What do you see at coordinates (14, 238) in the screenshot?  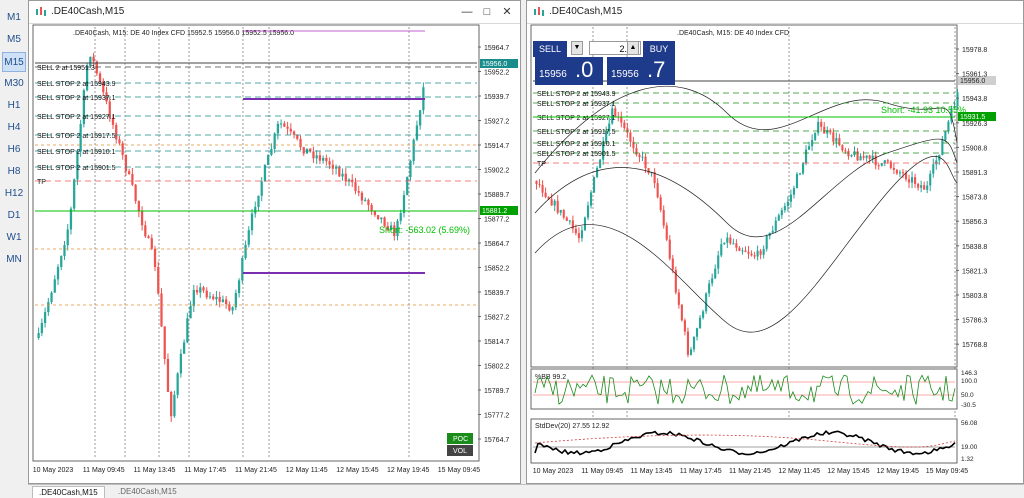 I see `timeframe-w1: W1` at bounding box center [14, 238].